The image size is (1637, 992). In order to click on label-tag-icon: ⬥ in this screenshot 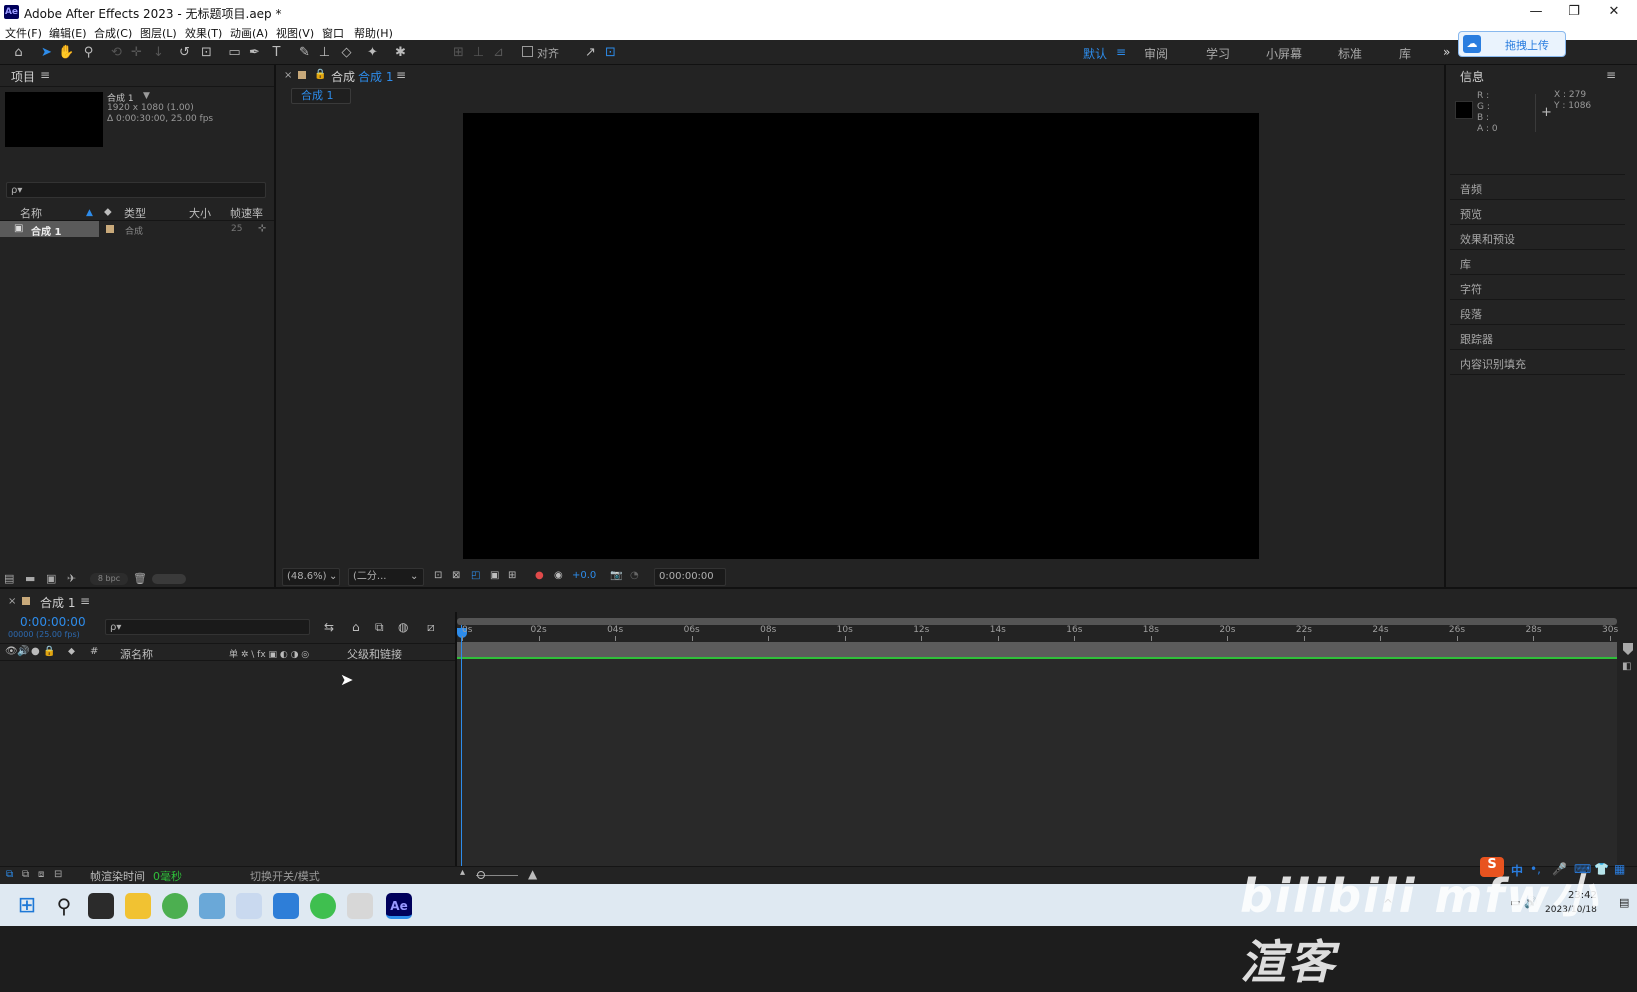, I will do `click(108, 212)`.